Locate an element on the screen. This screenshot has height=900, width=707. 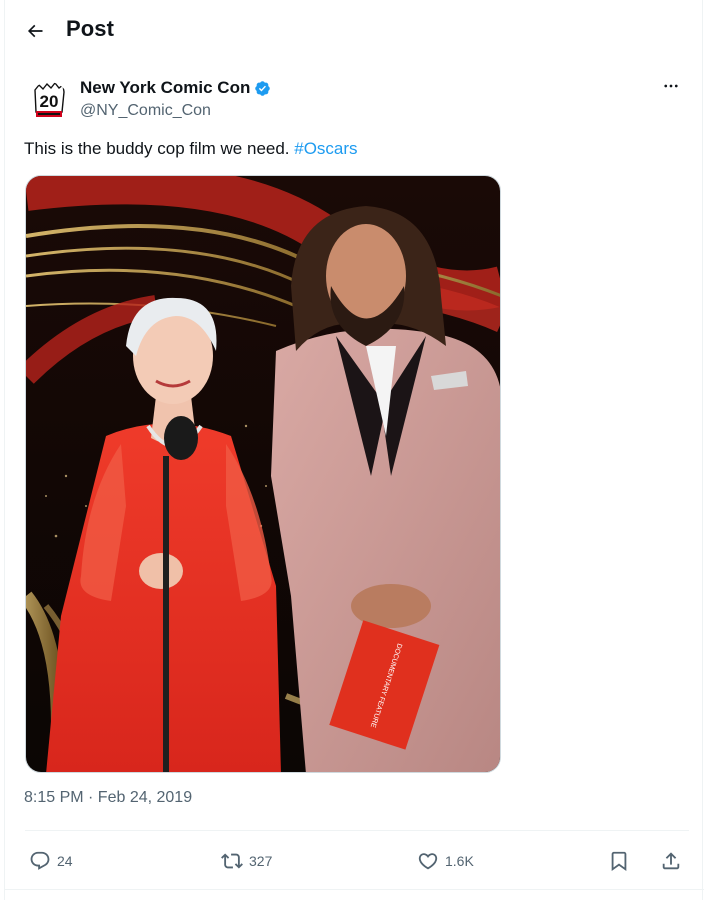
tweet-body: This is the buddy cop film we need. is located at coordinates (159, 148).